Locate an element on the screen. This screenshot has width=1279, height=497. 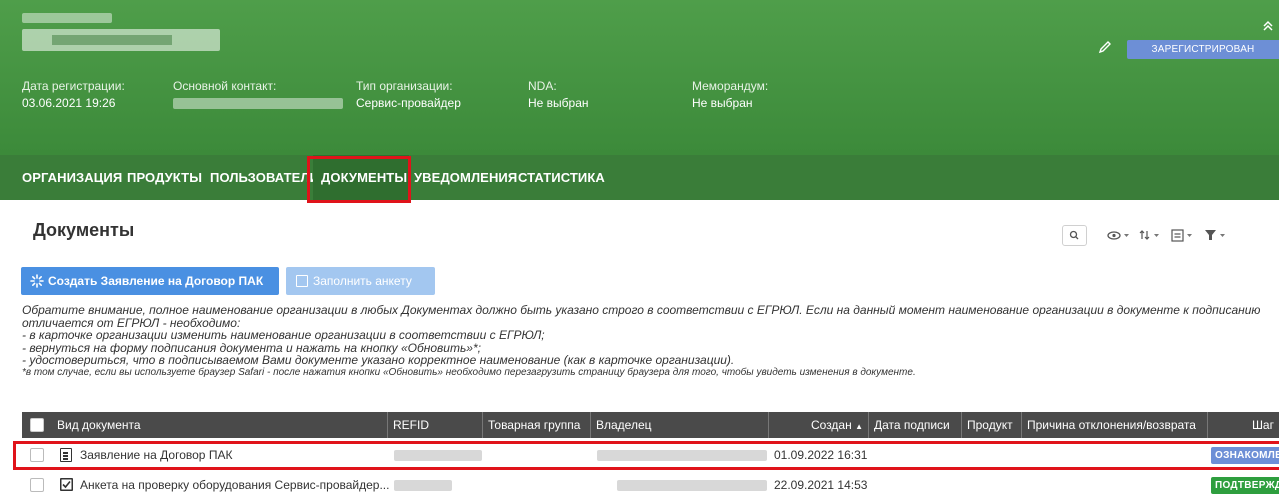
tab-products: ПРОДУКТЫ is located at coordinates (164, 177).